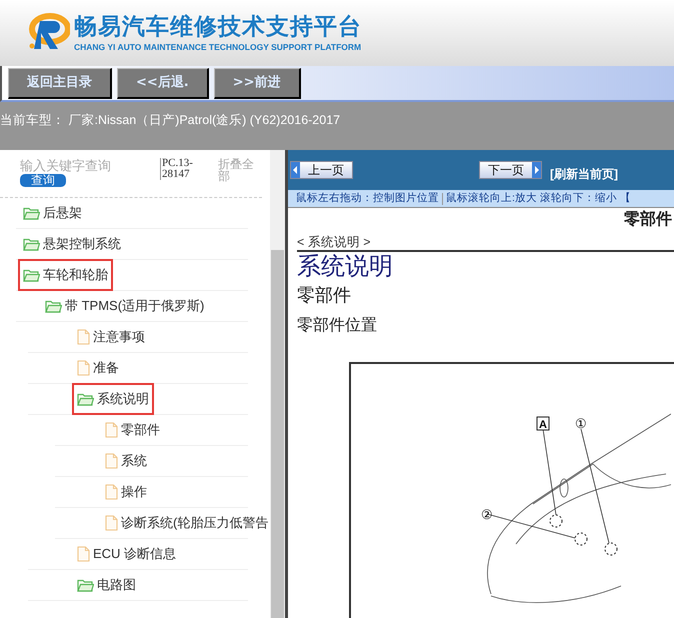 The image size is (674, 618). What do you see at coordinates (485, 242) in the screenshot?
I see `breadcrumb: < 系统说明 >` at bounding box center [485, 242].